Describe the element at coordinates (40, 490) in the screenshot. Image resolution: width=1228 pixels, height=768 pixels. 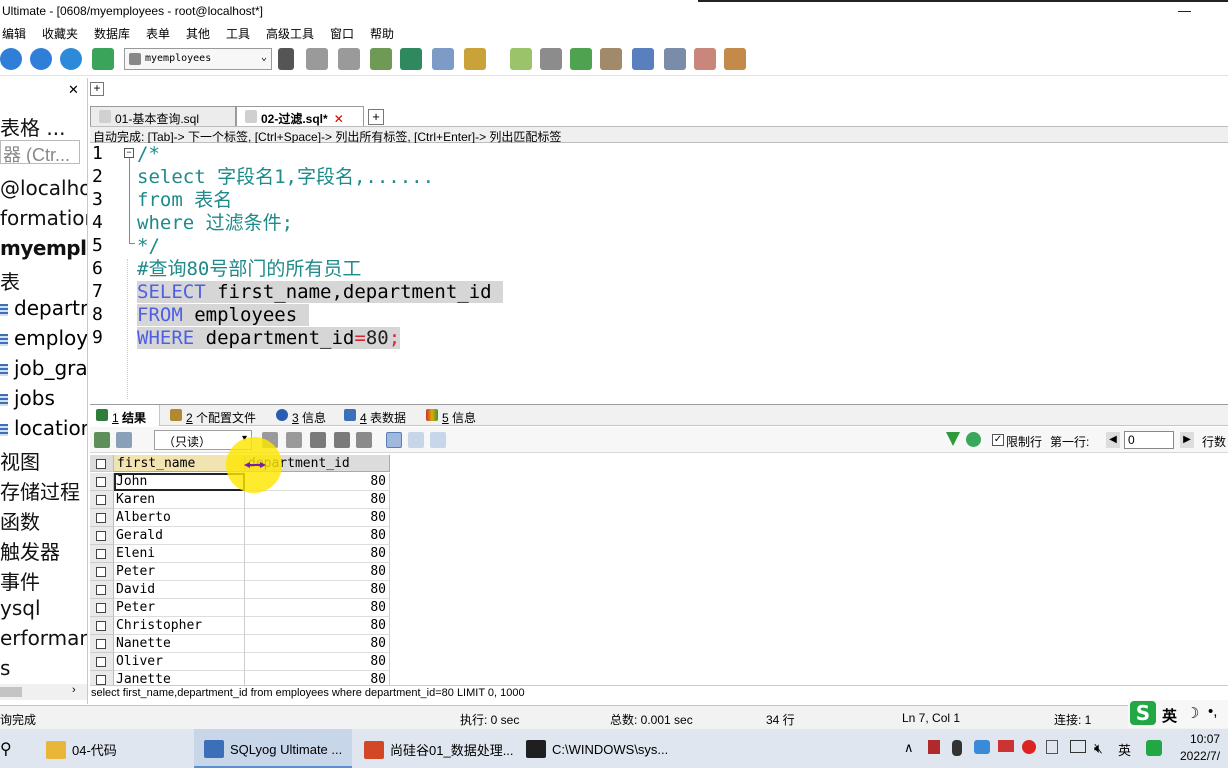
I see `tree-item-procedures: 存储过程` at that location.